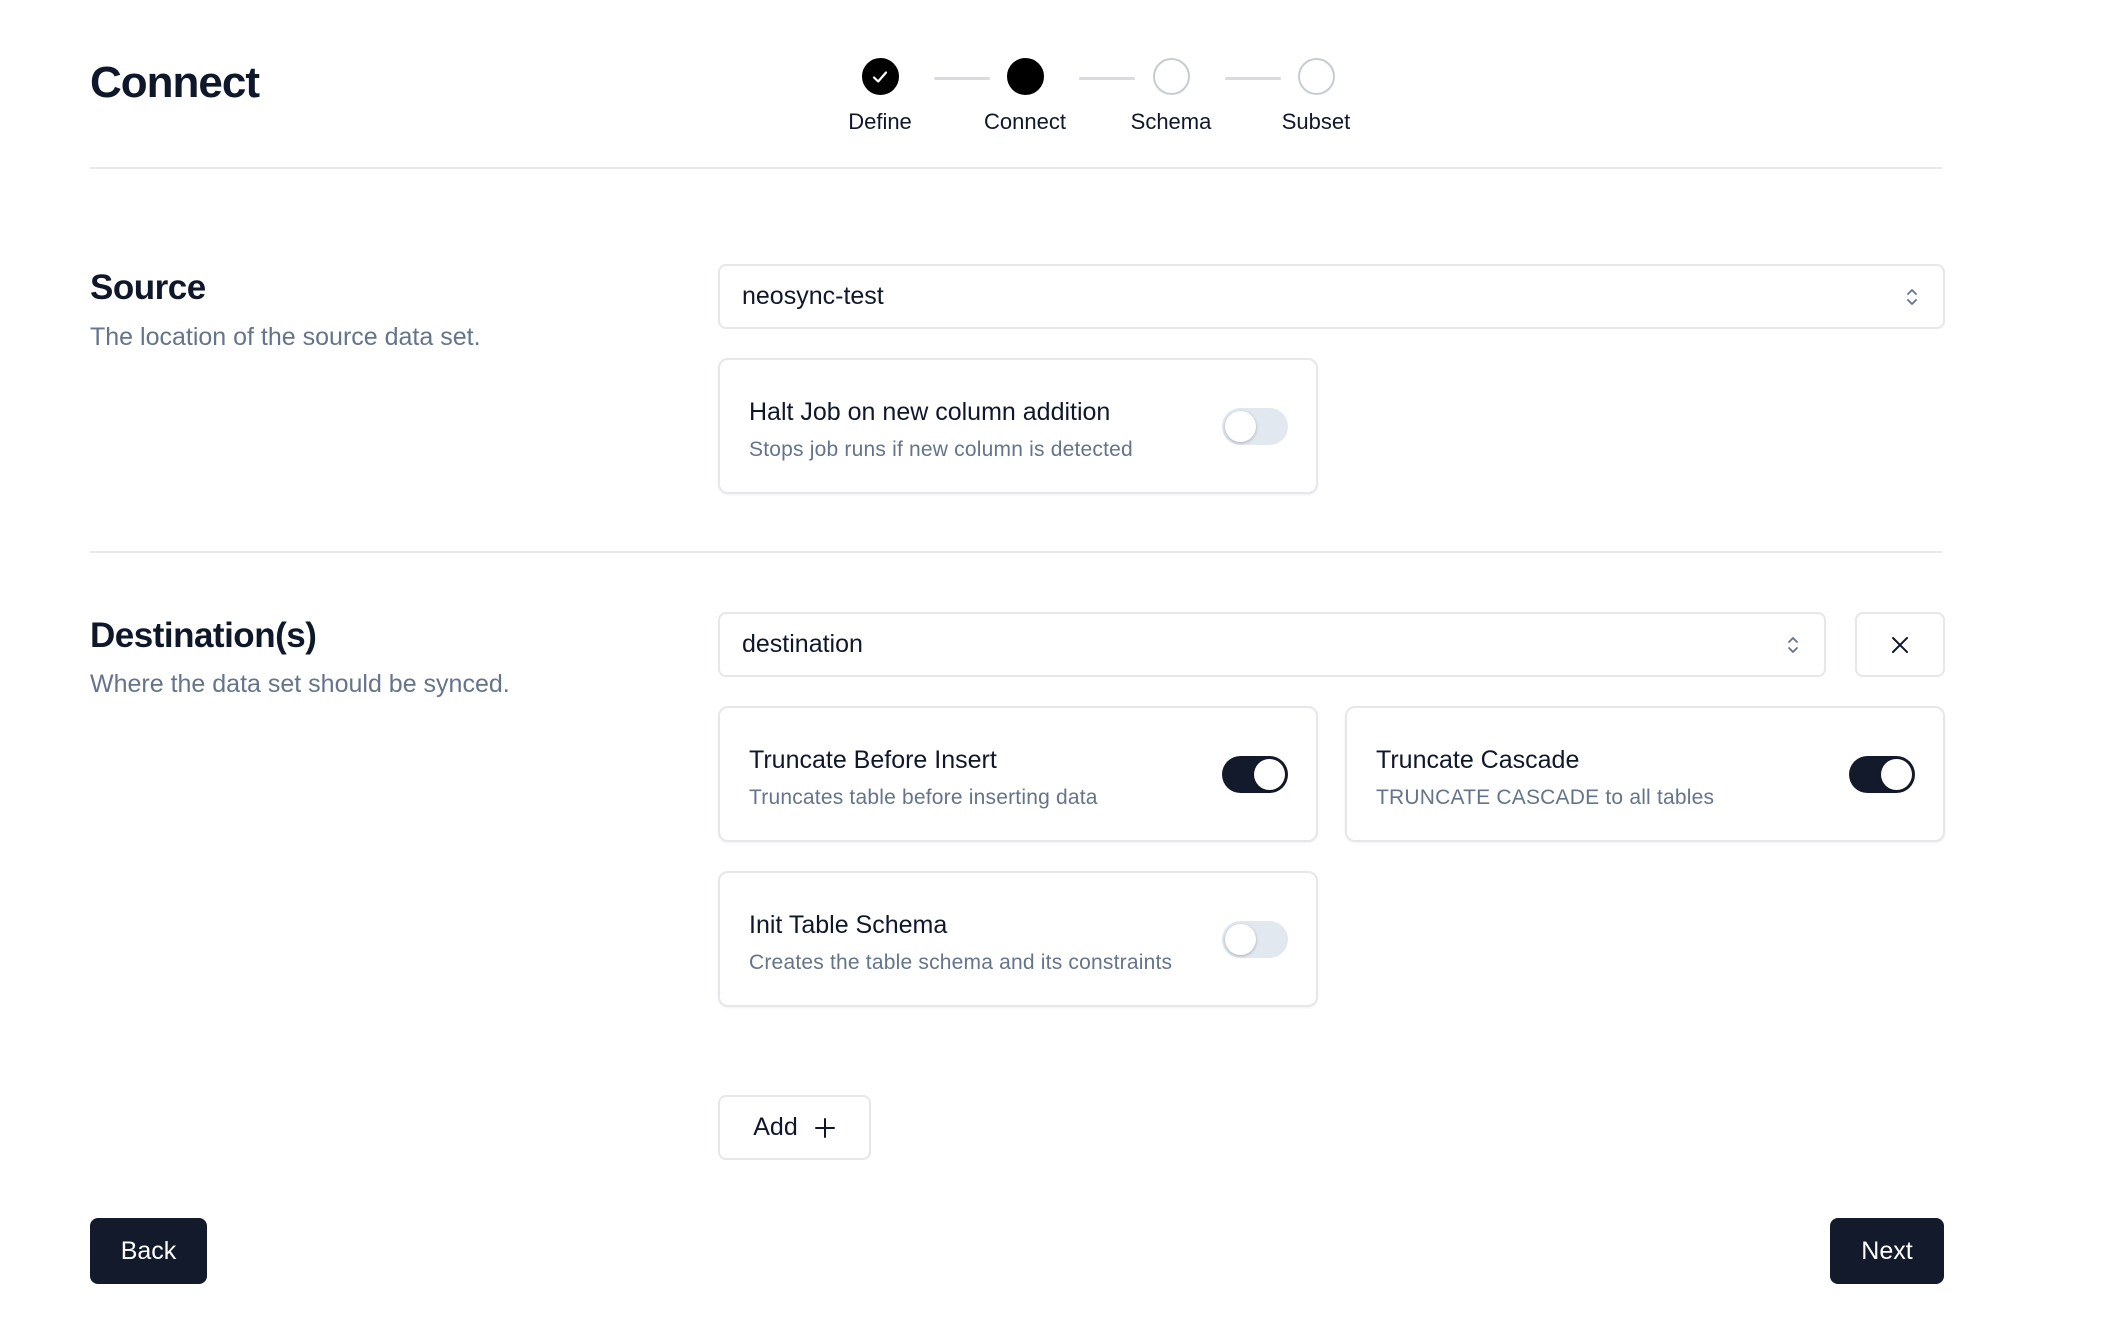 The height and width of the screenshot is (1336, 2128). I want to click on check-icon, so click(880, 76).